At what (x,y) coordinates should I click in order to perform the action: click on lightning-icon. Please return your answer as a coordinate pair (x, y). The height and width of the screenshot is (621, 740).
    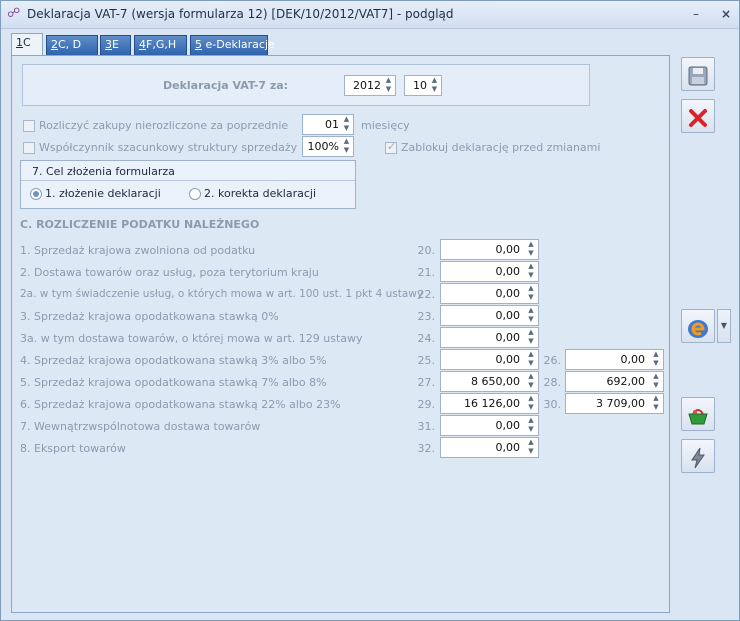
    Looking at the image, I should click on (698, 456).